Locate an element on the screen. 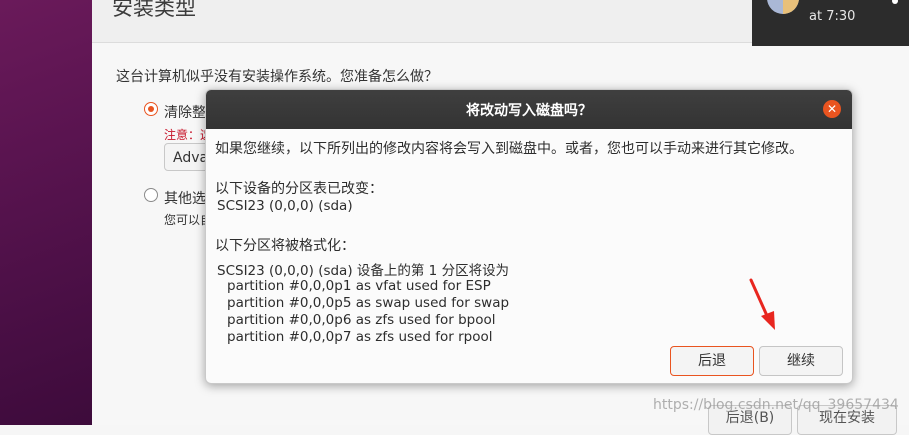  partition-line: partition #0,0,0p5 as swap used for swap is located at coordinates (368, 303).